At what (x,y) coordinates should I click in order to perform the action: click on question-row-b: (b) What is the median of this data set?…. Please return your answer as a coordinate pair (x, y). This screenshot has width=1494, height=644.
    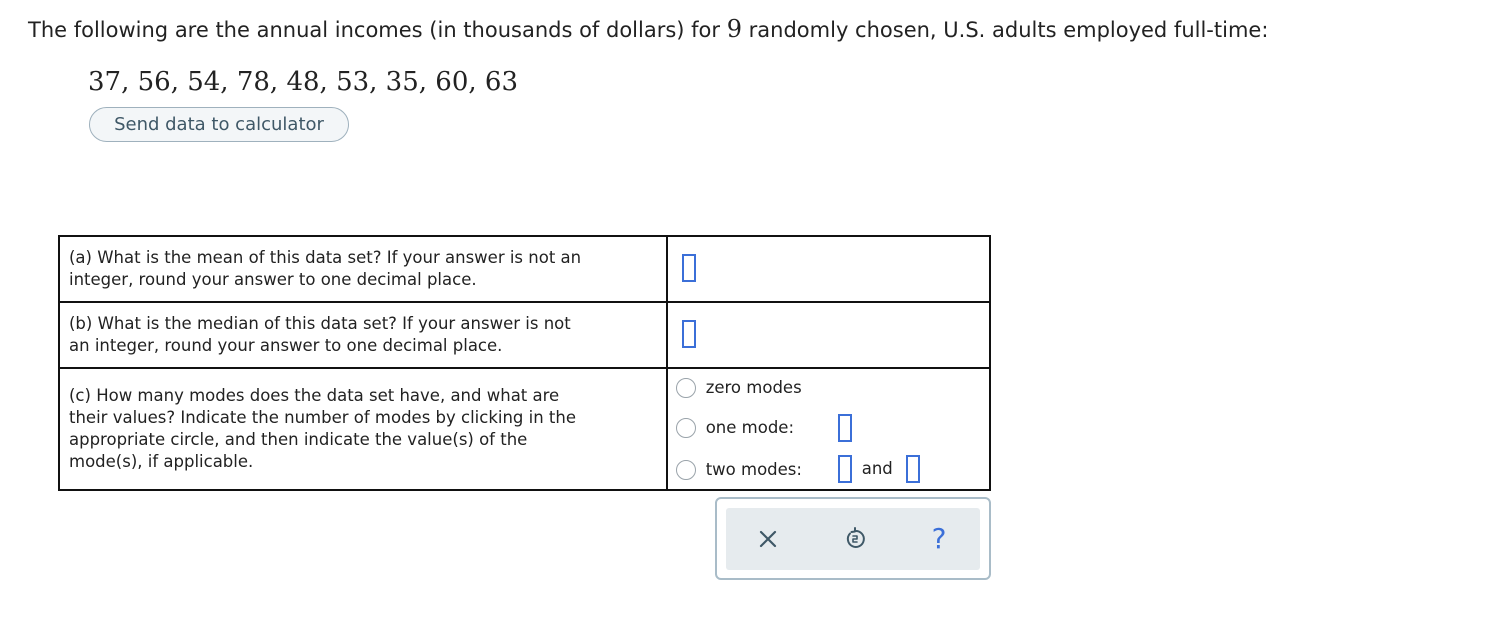
    Looking at the image, I should click on (525, 335).